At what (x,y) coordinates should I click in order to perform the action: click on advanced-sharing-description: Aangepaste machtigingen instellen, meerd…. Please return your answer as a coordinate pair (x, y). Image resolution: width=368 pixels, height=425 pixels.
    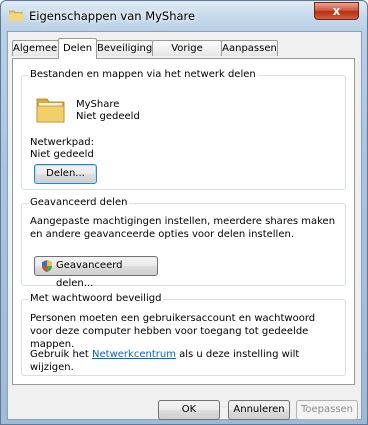
    Looking at the image, I should click on (183, 228).